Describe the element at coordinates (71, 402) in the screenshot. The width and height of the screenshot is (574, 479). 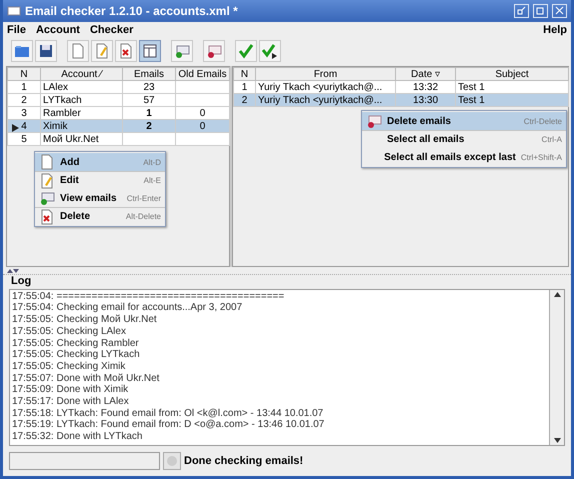
I see `log-line: 17:55:17: Done with LAlex` at that location.